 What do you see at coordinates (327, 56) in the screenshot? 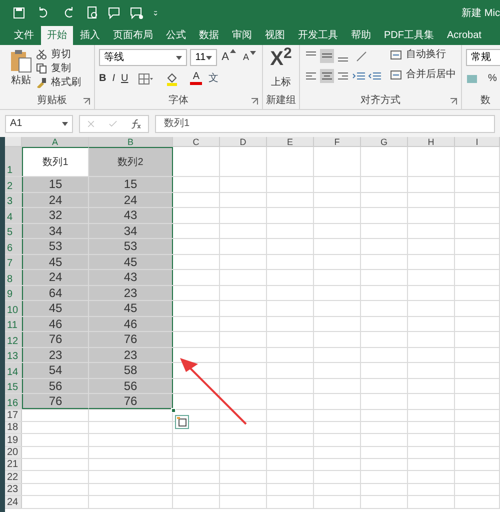
I see `align-middle-icon` at bounding box center [327, 56].